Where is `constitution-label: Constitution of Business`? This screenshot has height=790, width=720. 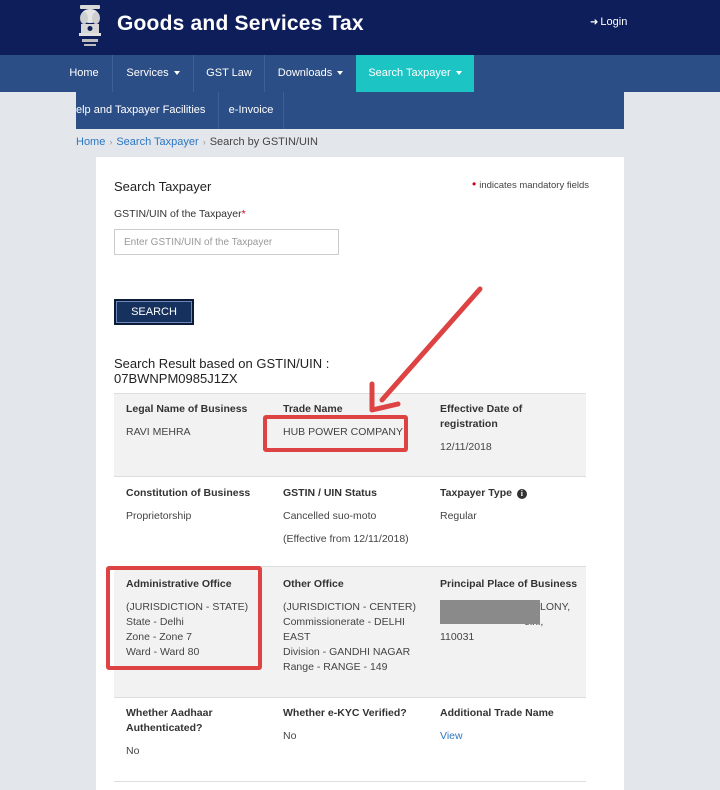
constitution-label: Constitution of Business is located at coordinates (188, 493).